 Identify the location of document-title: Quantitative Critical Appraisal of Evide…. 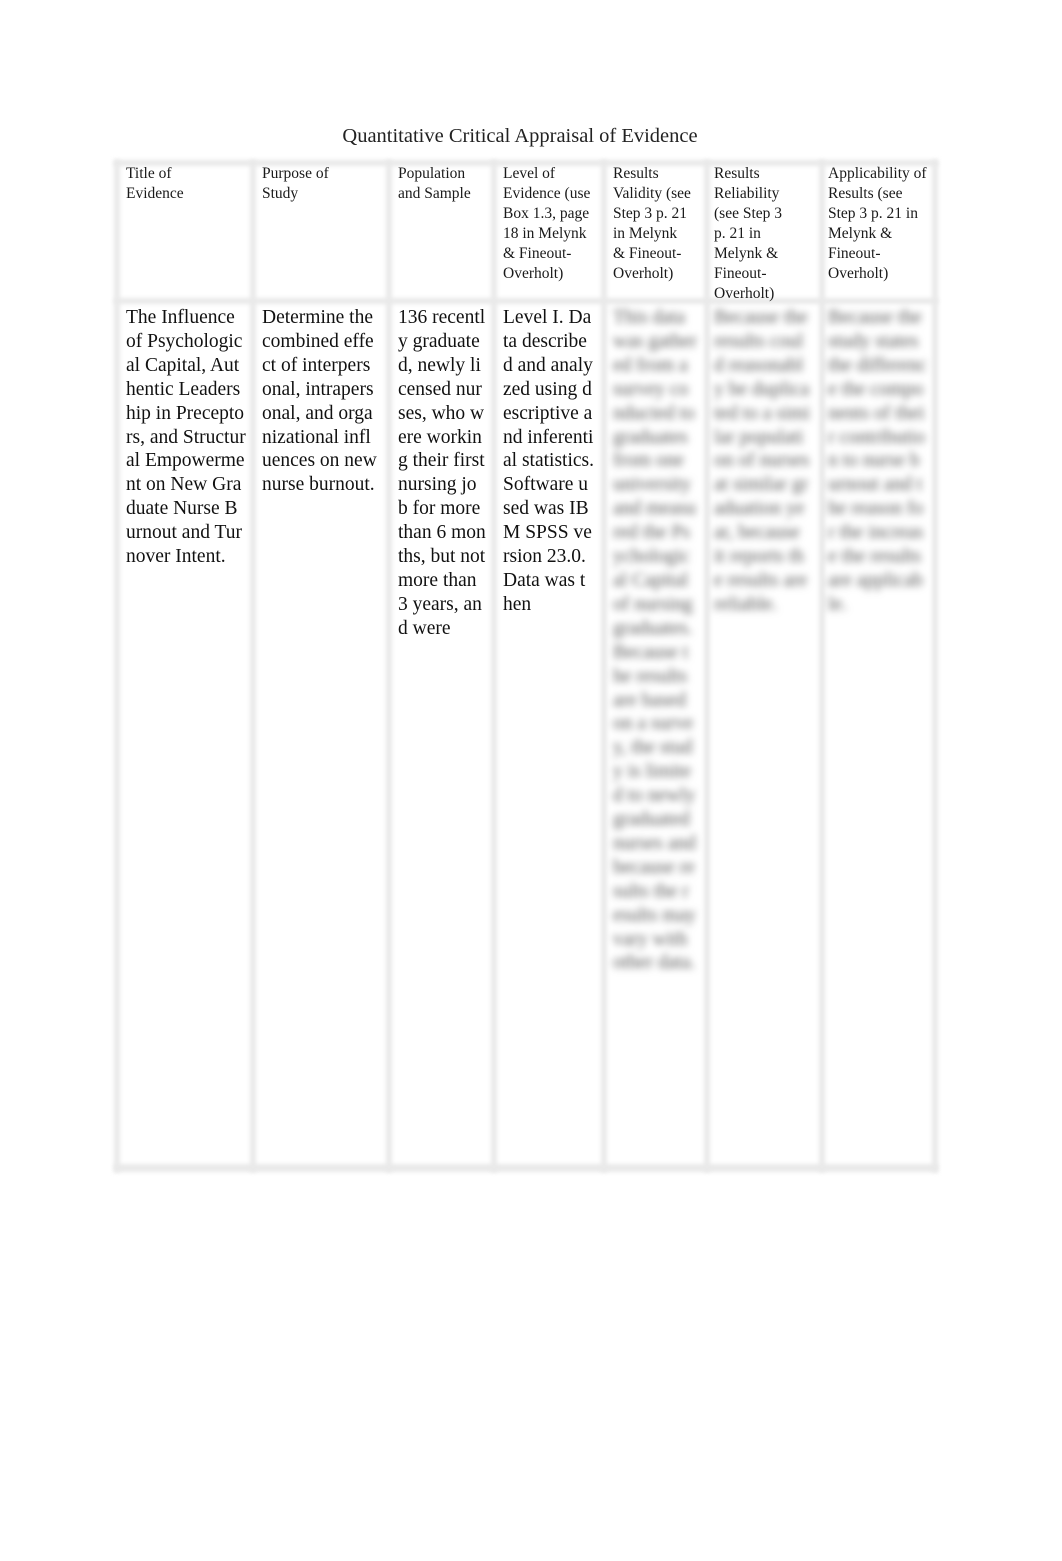
(520, 136).